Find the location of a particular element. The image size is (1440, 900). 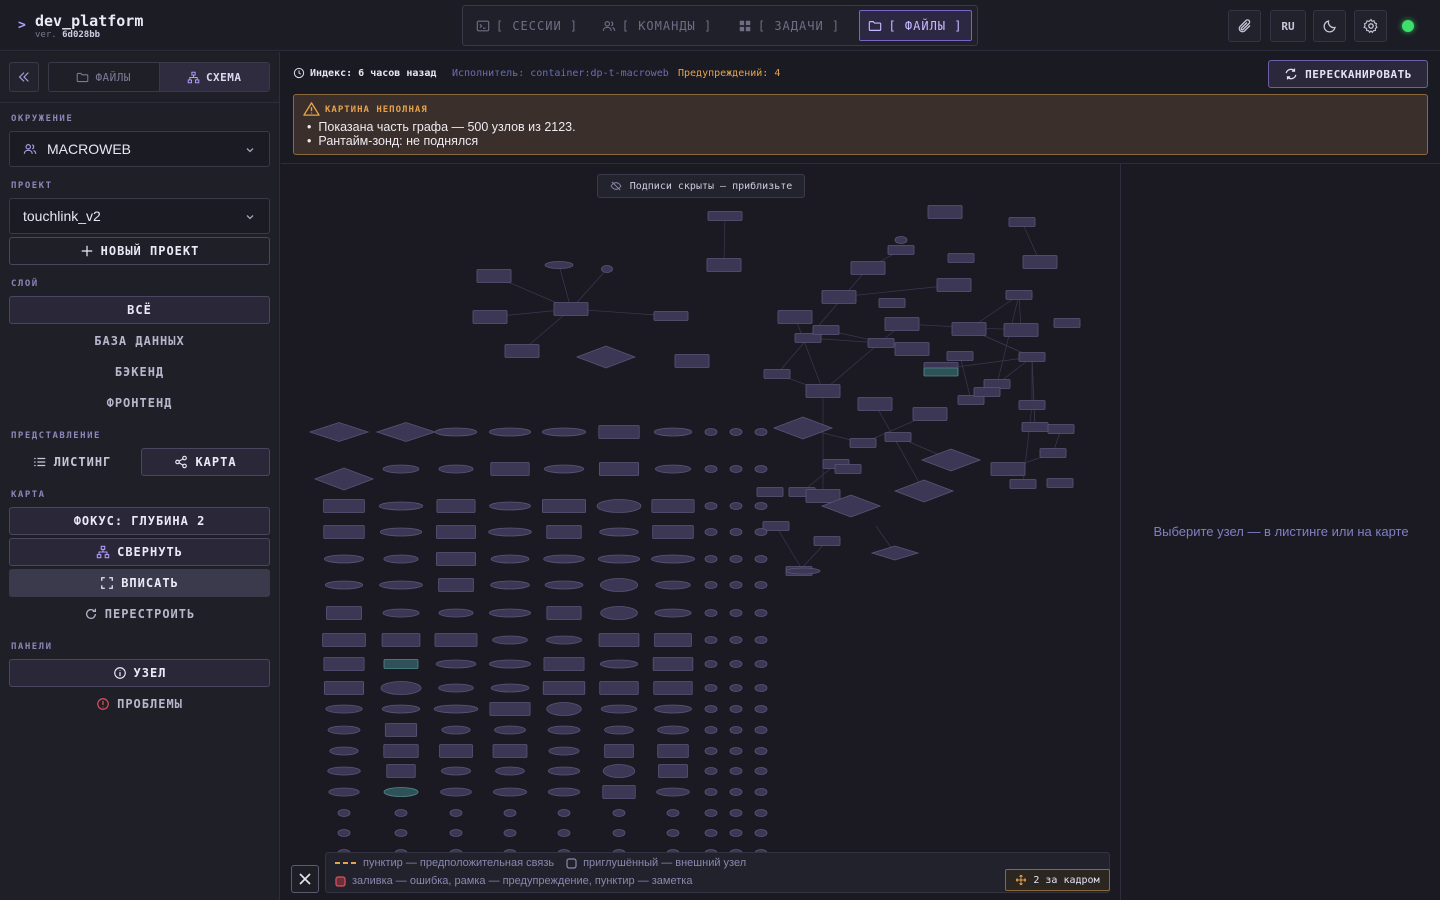

tab-tasks: [ ЗАДАЧИ ] is located at coordinates (789, 25).